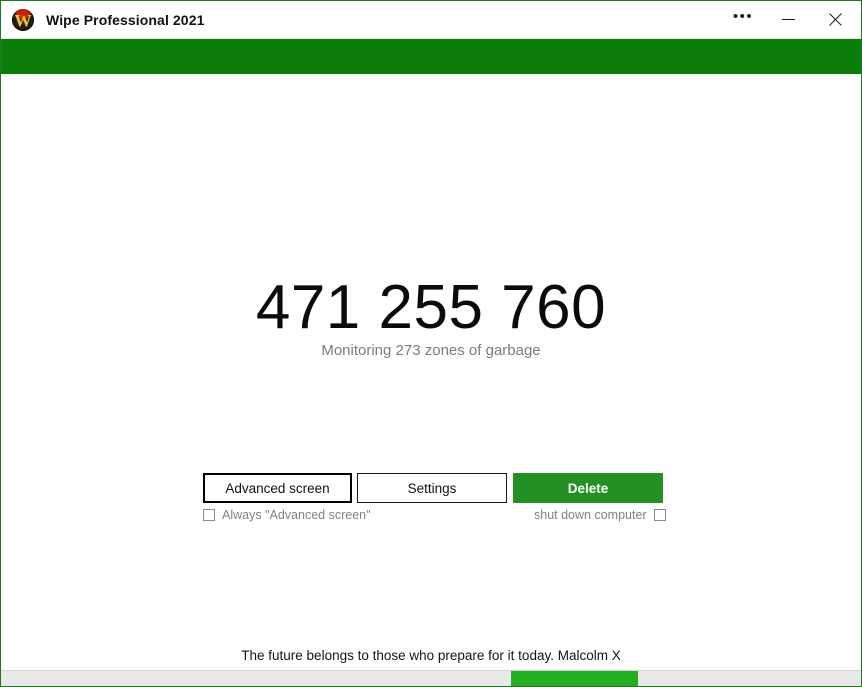  Describe the element at coordinates (588, 488) in the screenshot. I see `delete-button: Delete` at that location.